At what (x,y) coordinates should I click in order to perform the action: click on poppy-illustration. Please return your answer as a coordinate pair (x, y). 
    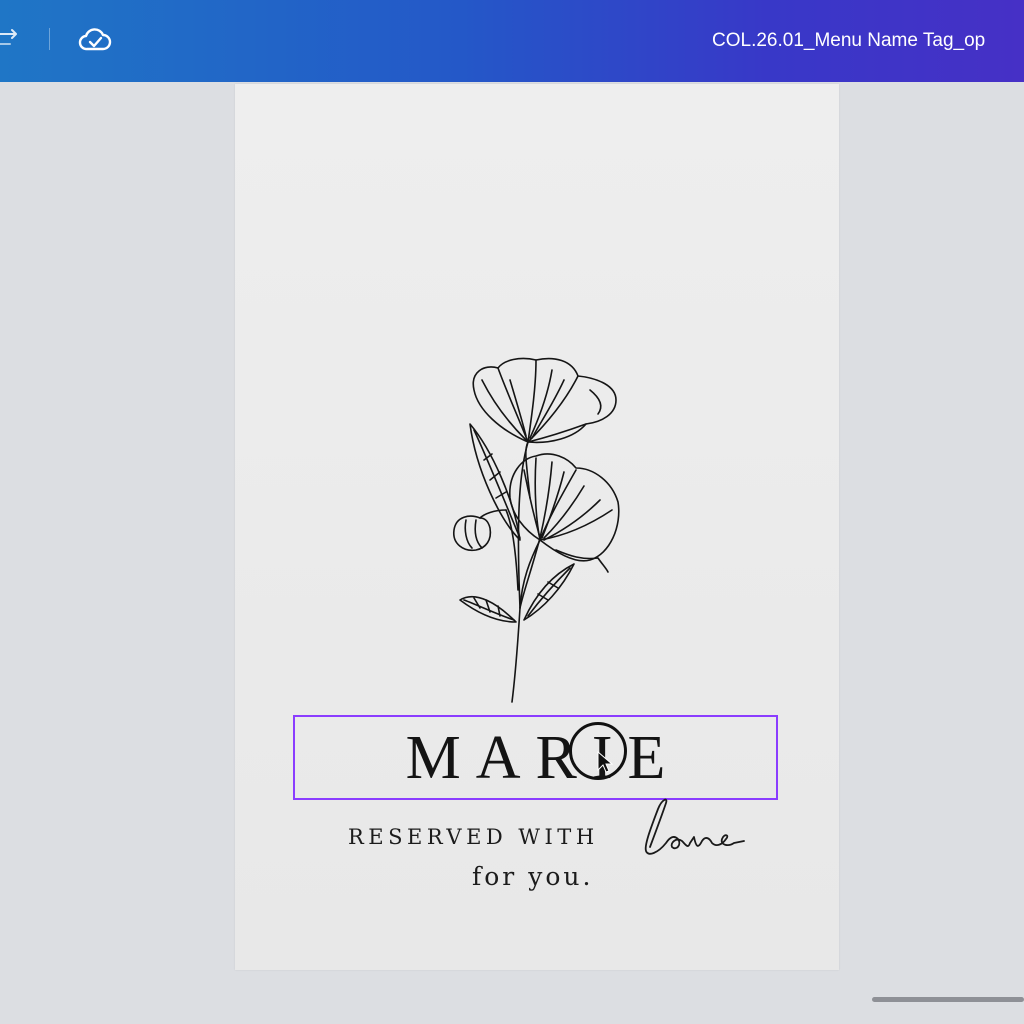
    Looking at the image, I should click on (535, 530).